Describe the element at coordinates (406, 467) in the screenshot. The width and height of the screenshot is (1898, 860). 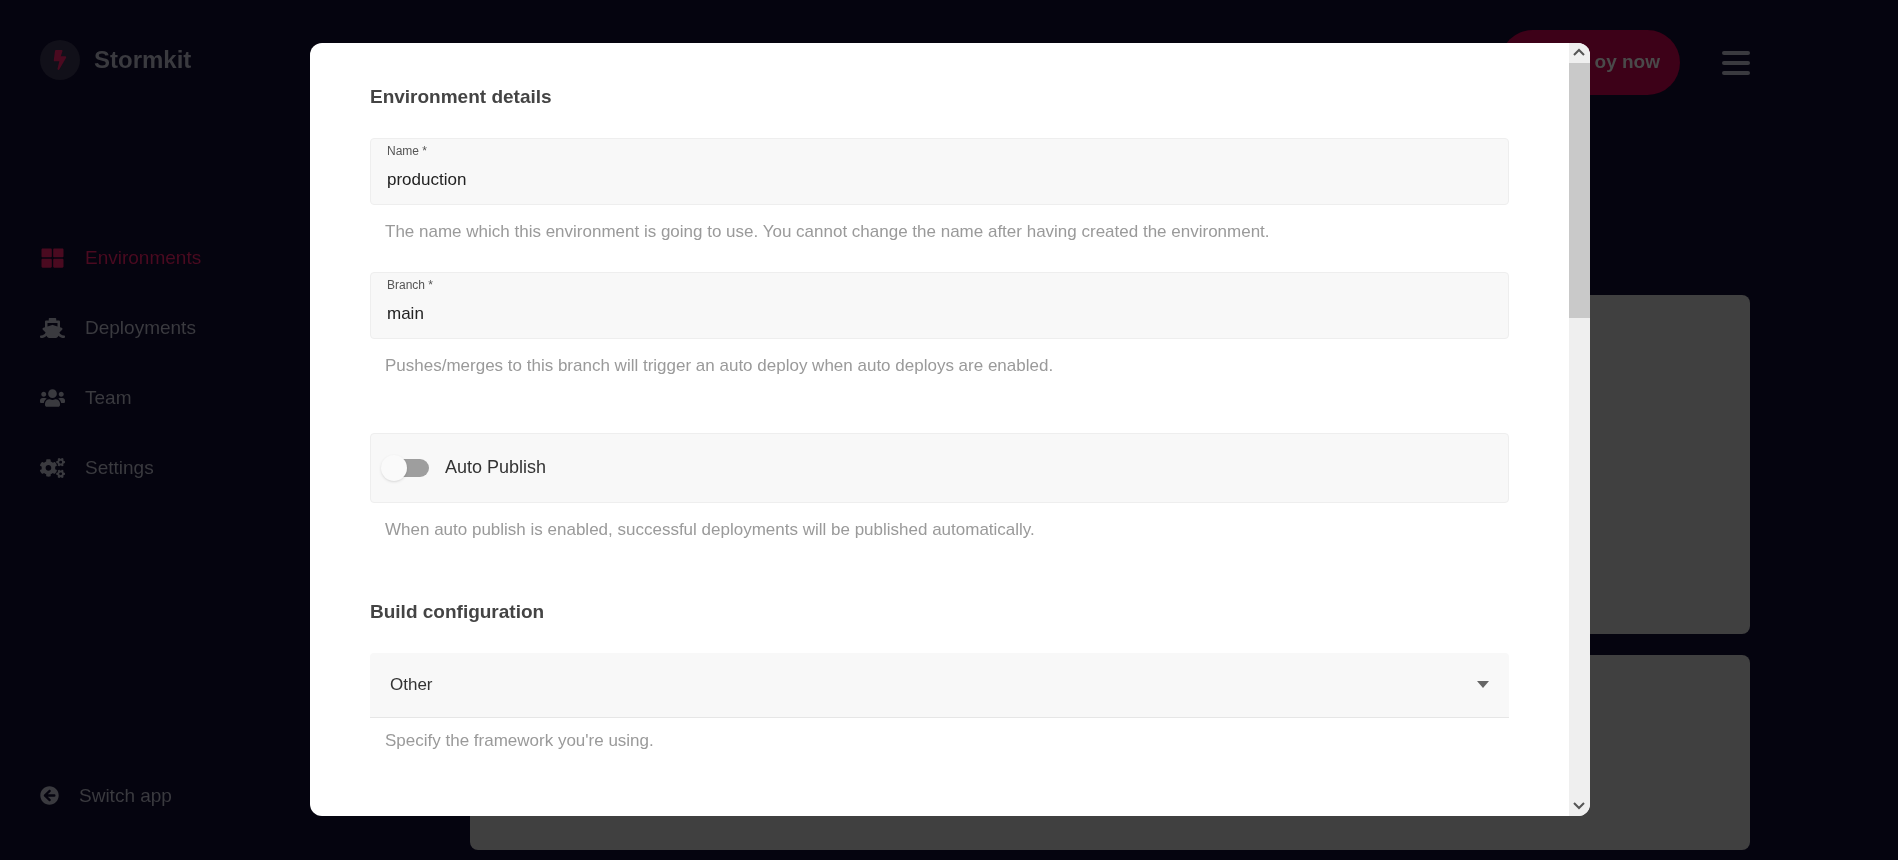
I see `toggle-switch` at that location.